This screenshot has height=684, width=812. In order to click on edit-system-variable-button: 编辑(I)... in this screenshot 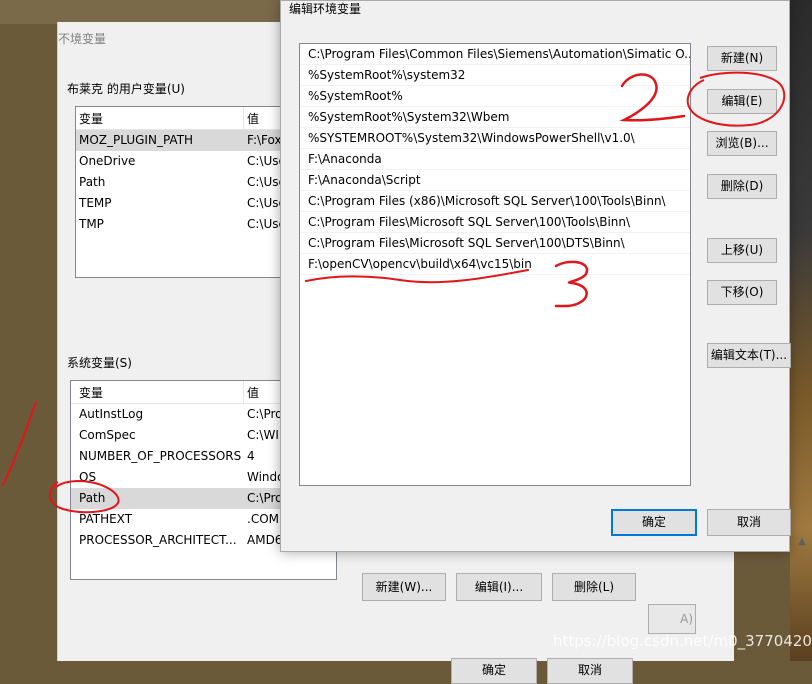, I will do `click(499, 587)`.